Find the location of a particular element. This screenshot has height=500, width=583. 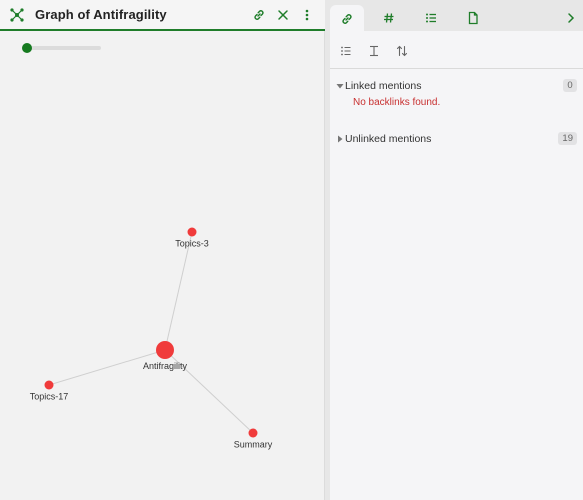

graph-edge is located at coordinates (178, 291).